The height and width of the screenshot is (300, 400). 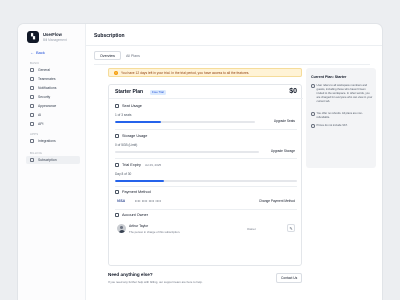 I want to click on change-payment-method-button: Change Payment Method, so click(x=277, y=201).